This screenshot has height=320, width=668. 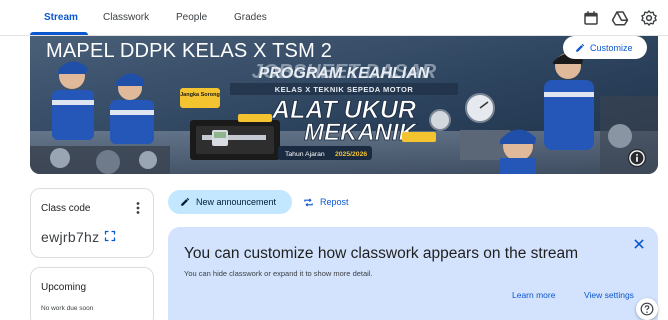 I want to click on upcoming-title: Upcoming, so click(x=64, y=287).